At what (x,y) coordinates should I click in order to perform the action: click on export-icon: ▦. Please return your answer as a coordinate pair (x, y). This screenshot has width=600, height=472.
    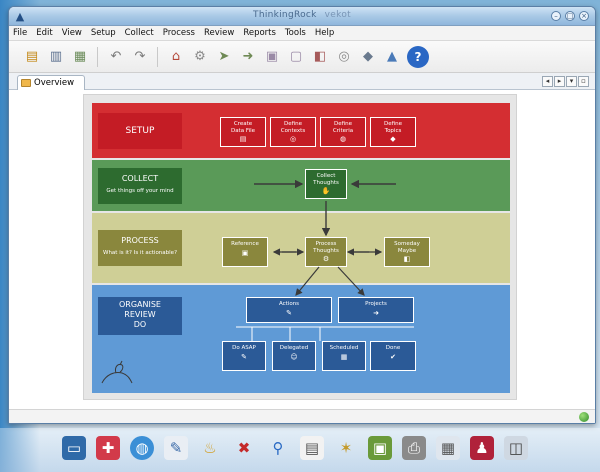
    Looking at the image, I should click on (80, 57).